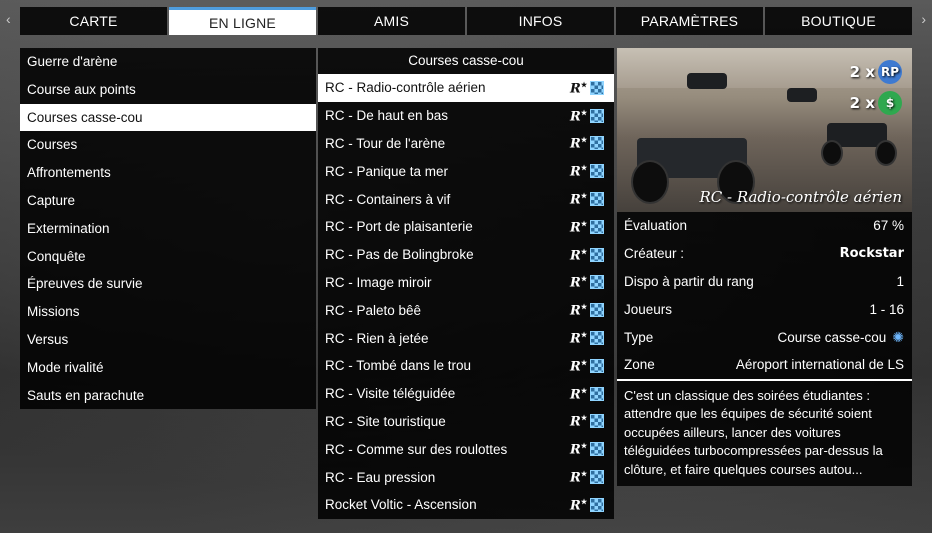 The width and height of the screenshot is (932, 533). I want to click on job-item: RC - Image miroir R★, so click(466, 282).